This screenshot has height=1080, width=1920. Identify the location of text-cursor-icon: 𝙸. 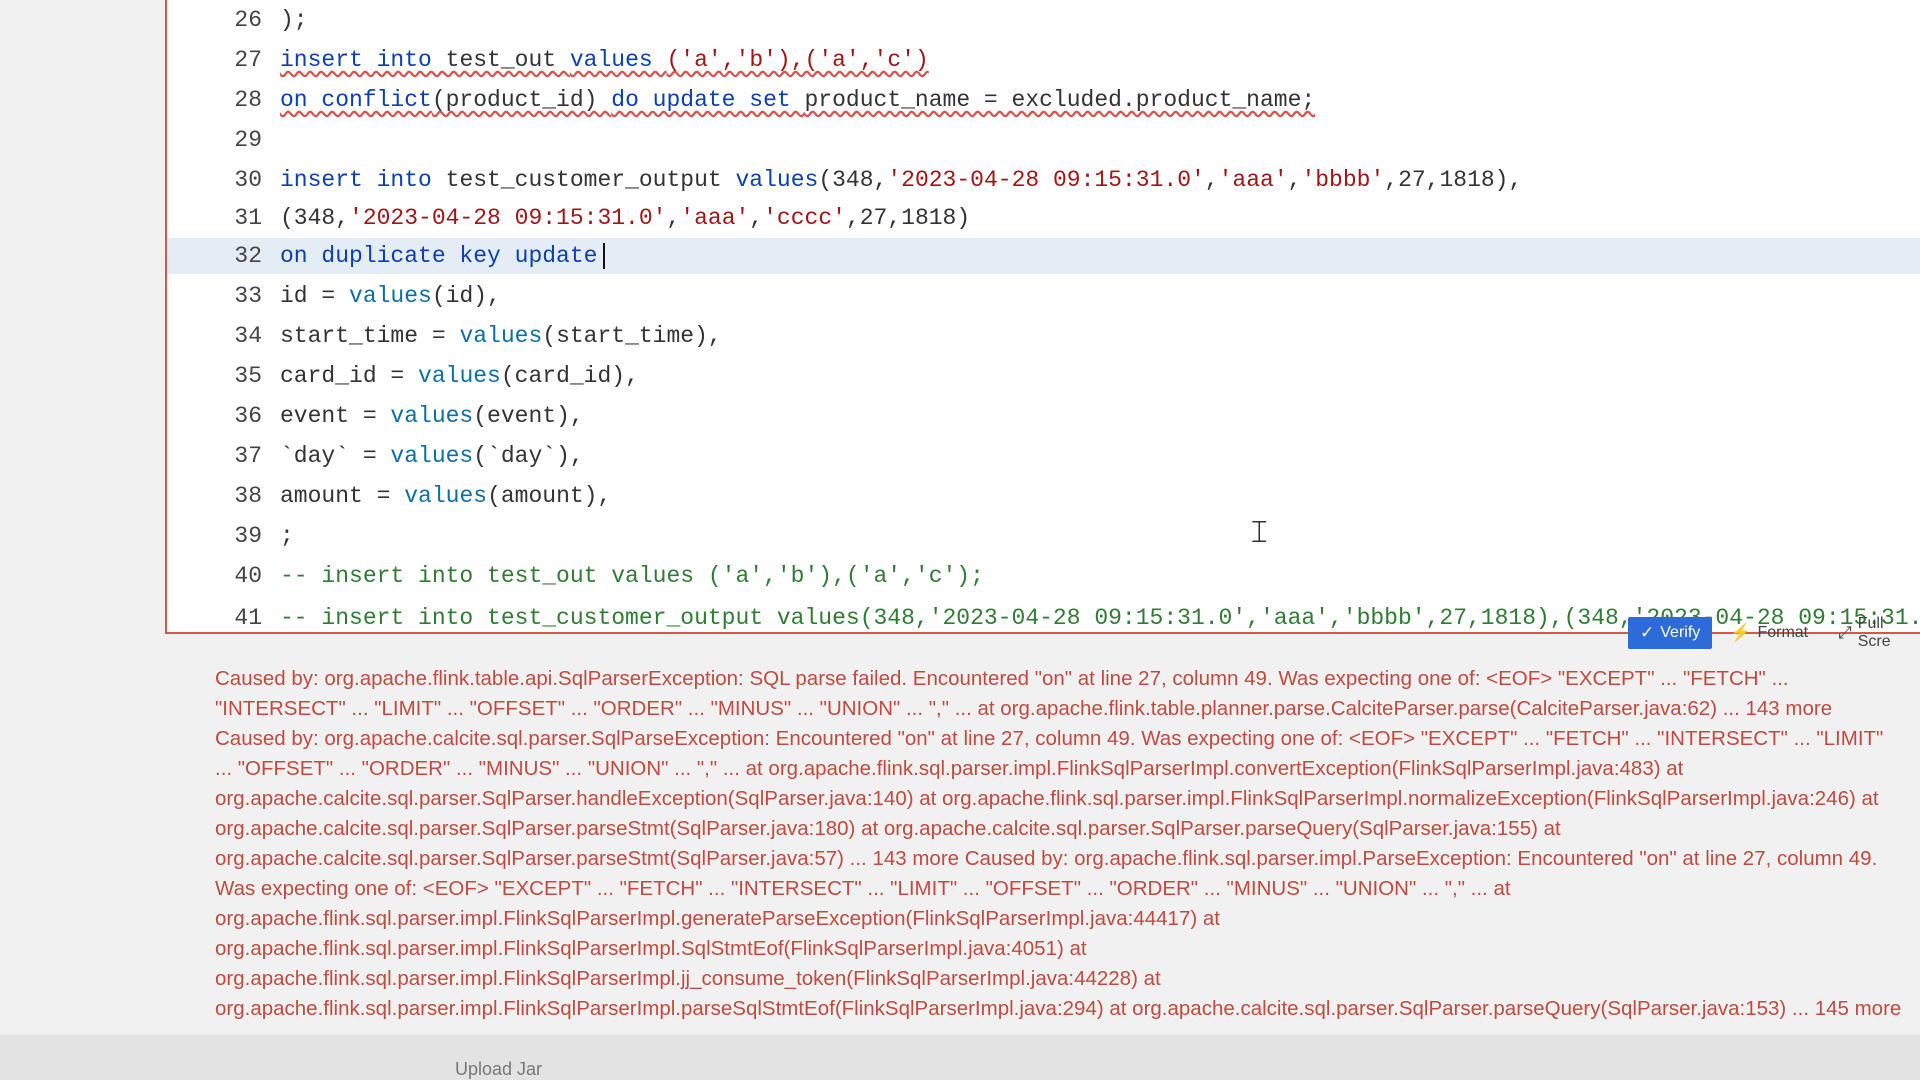
(1259, 531).